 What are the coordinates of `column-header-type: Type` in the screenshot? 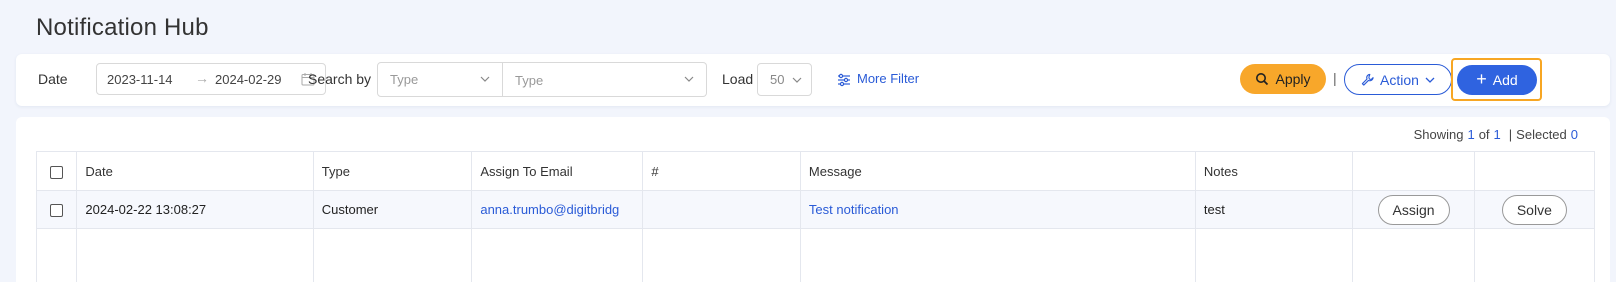 It's located at (392, 171).